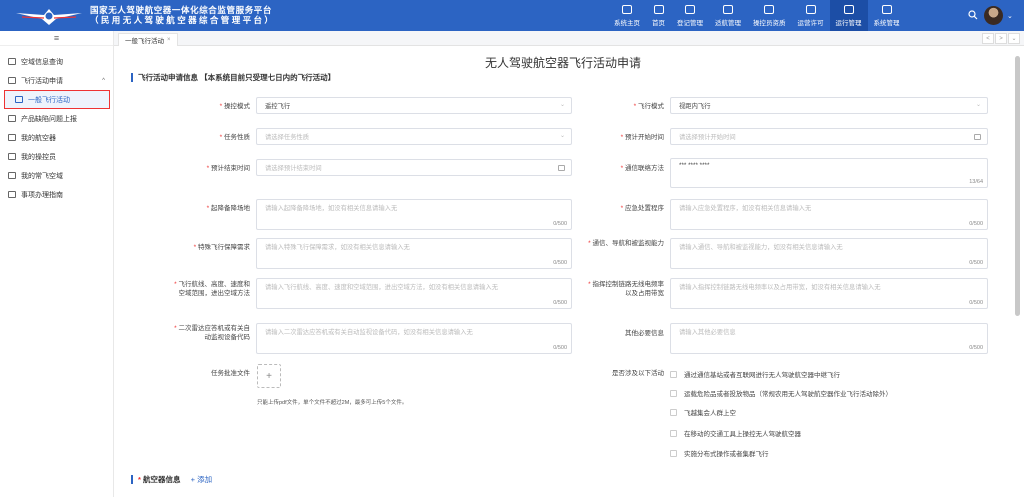 This screenshot has height=497, width=1024. Describe the element at coordinates (810, 9) in the screenshot. I see `license-icon` at that location.